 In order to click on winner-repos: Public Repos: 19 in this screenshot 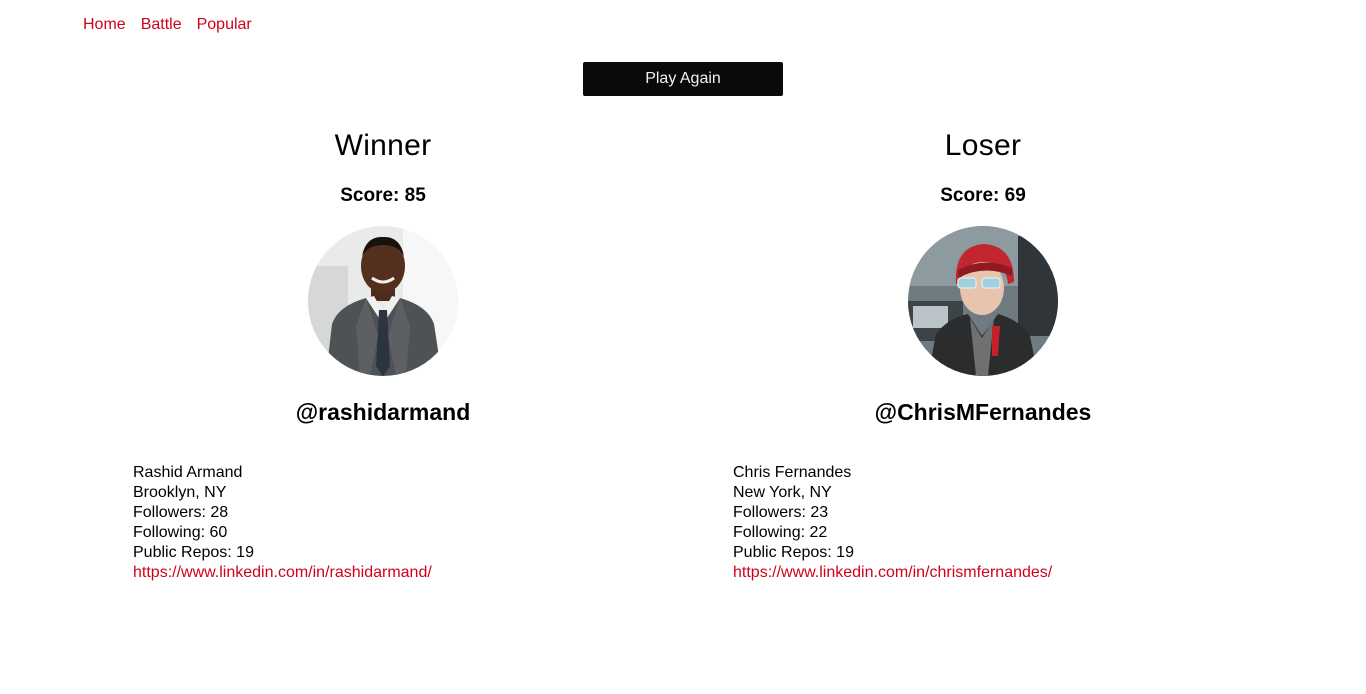, I will do `click(193, 552)`.